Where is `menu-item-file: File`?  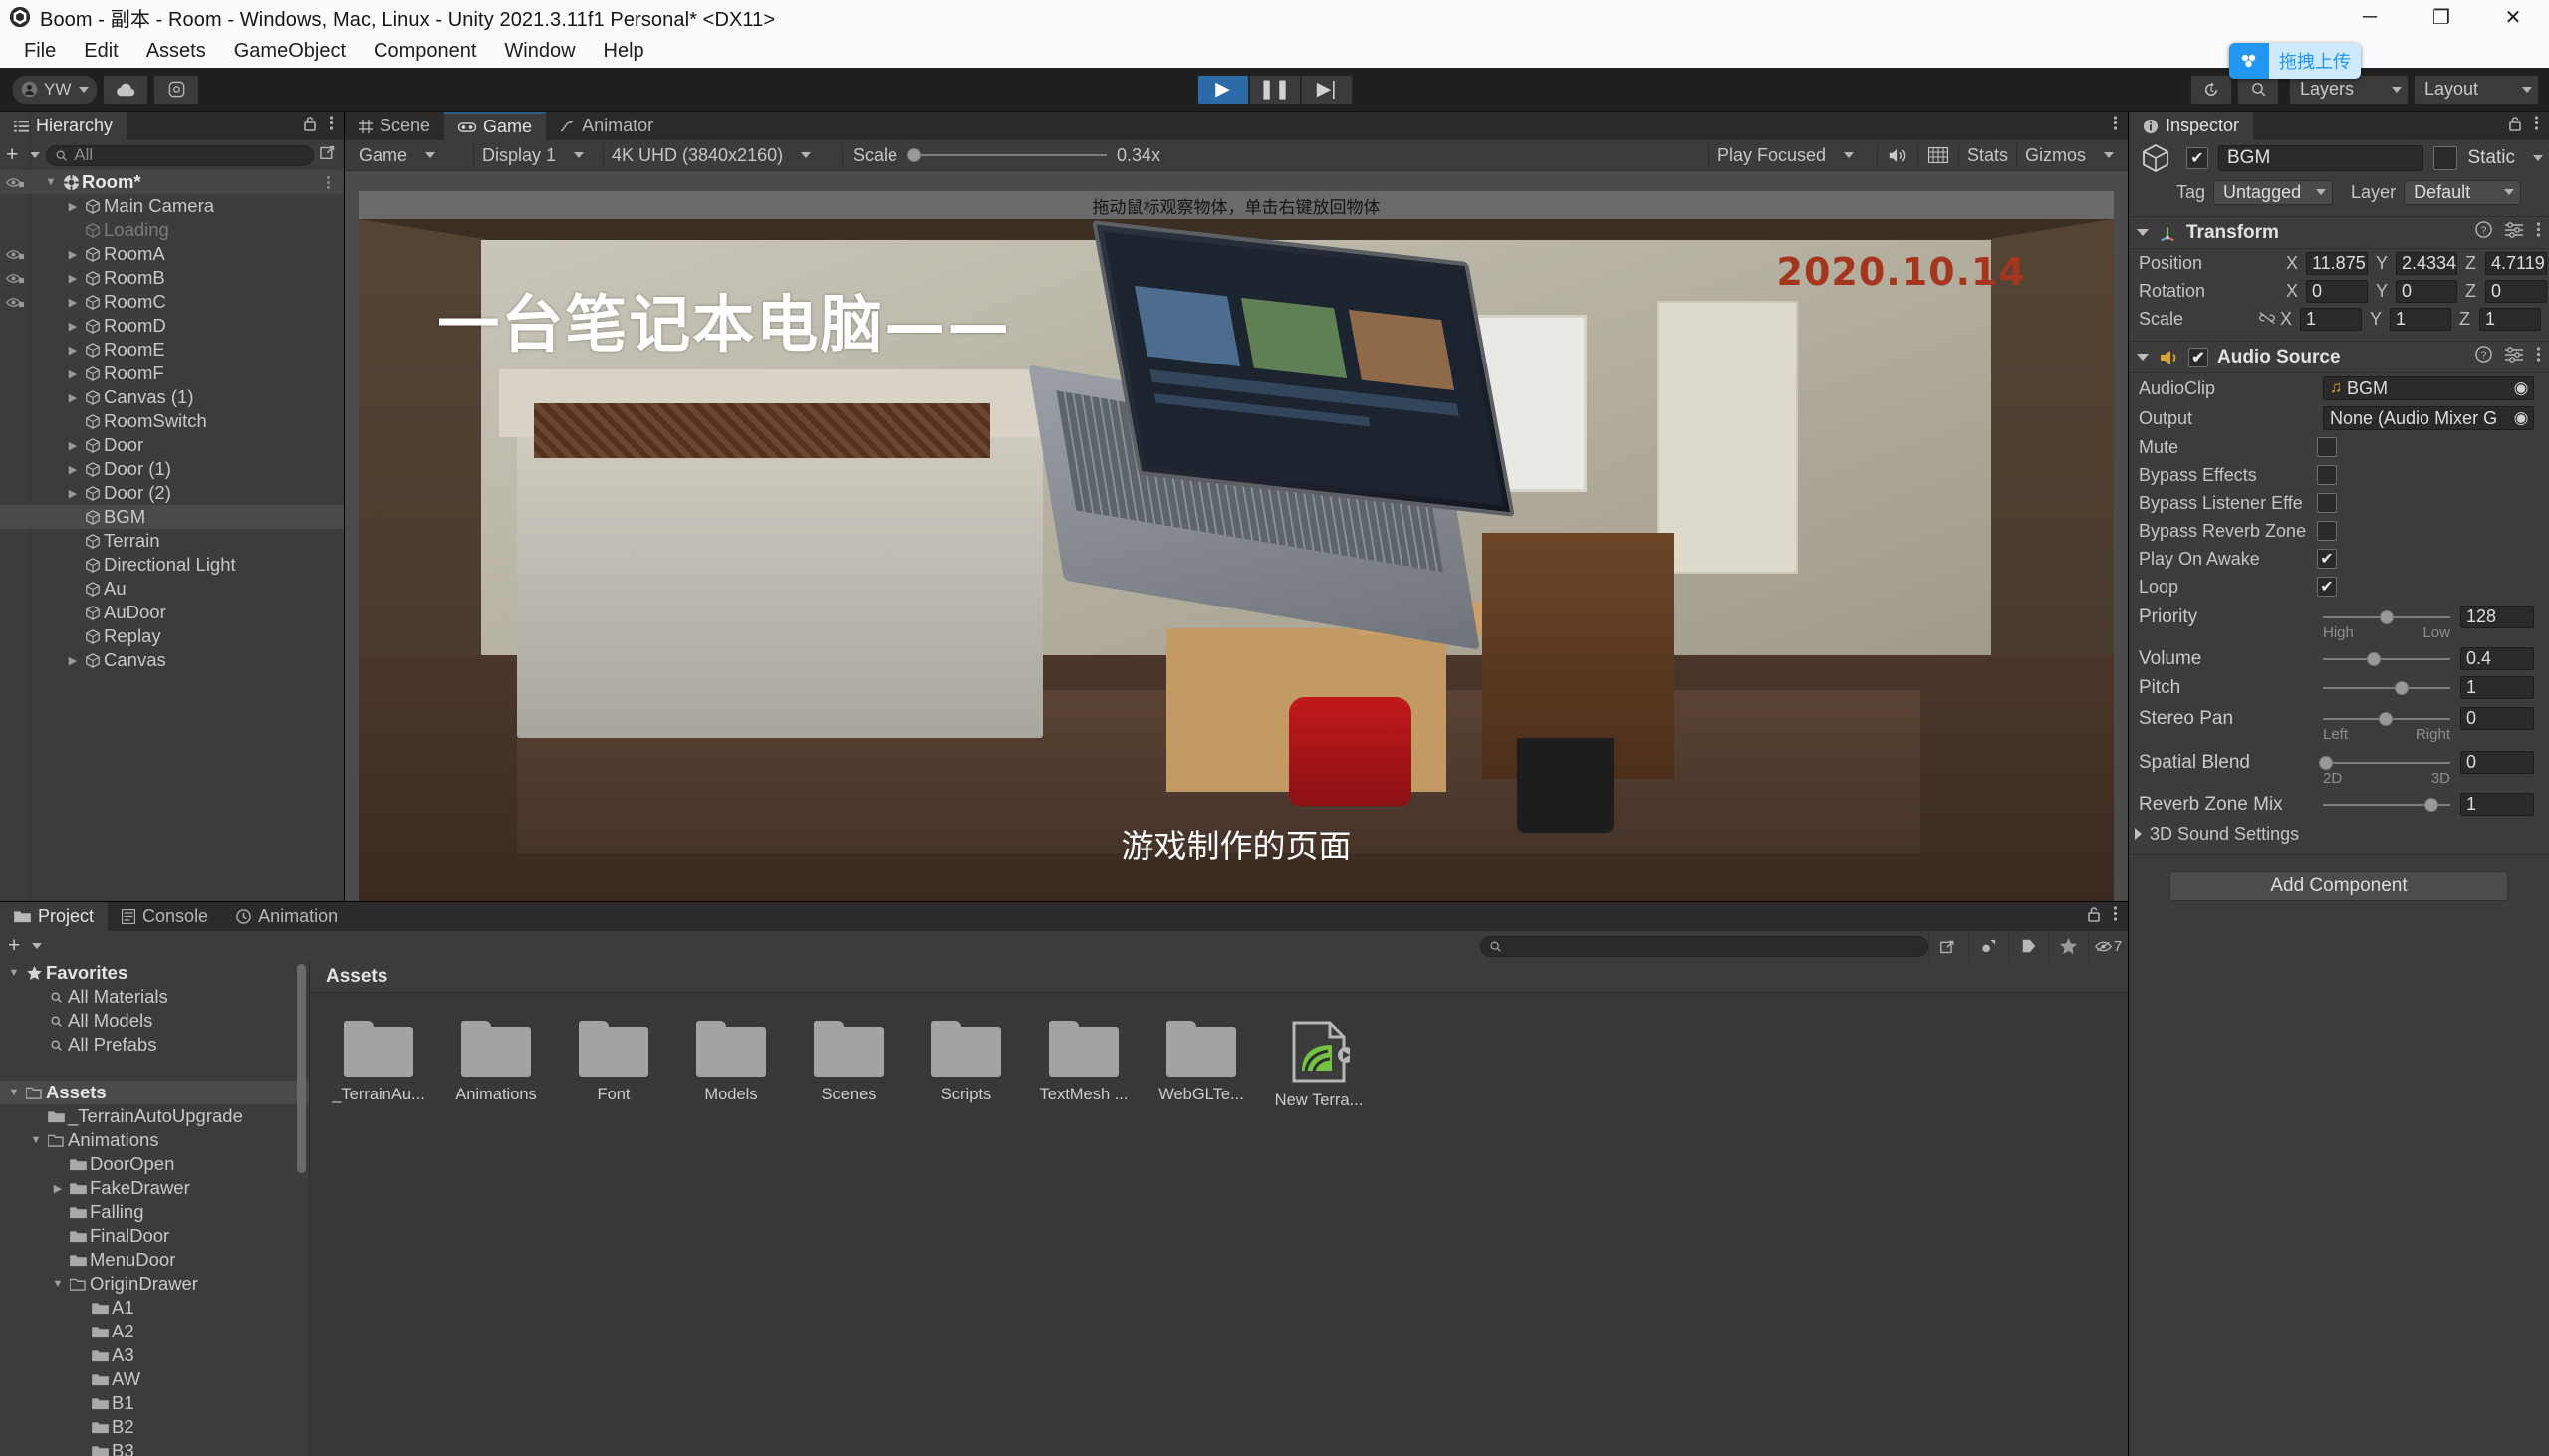
menu-item-file: File is located at coordinates (40, 51).